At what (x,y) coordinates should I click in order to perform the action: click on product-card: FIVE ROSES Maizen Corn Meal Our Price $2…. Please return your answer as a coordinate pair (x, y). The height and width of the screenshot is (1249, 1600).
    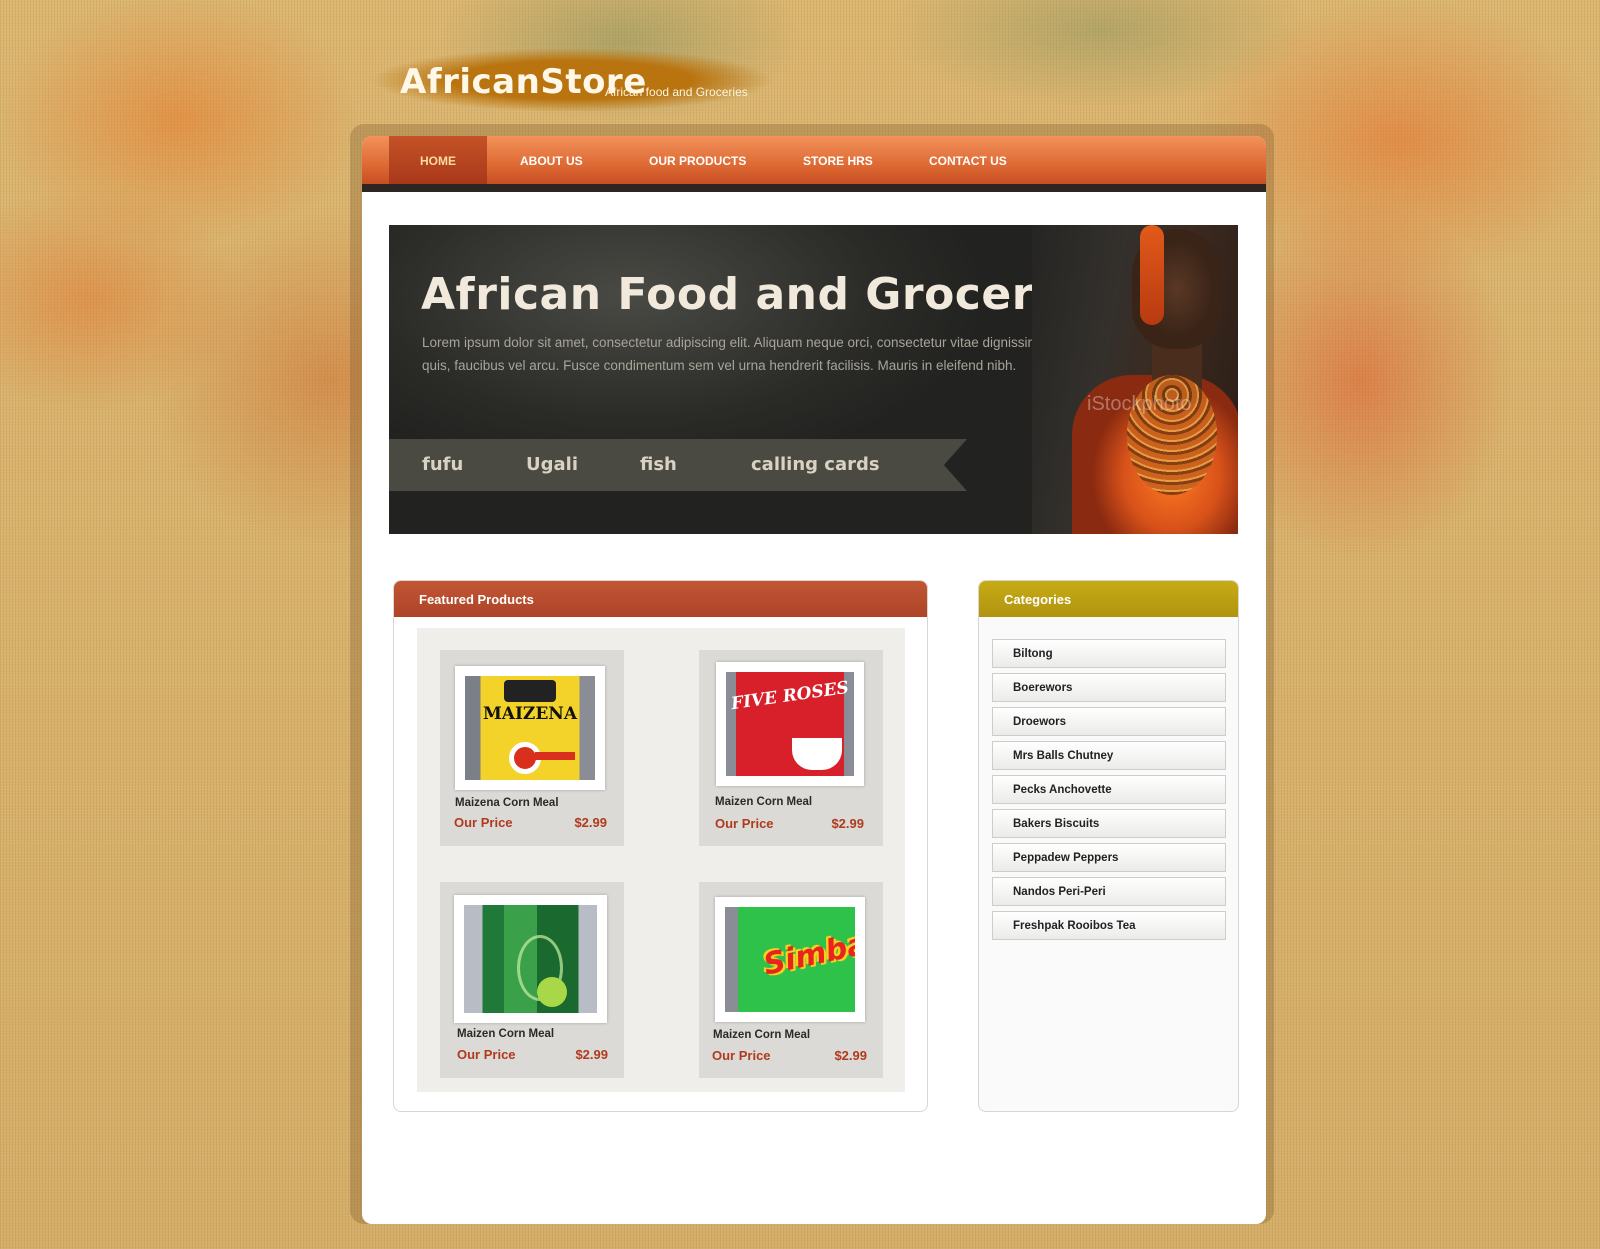
    Looking at the image, I should click on (791, 748).